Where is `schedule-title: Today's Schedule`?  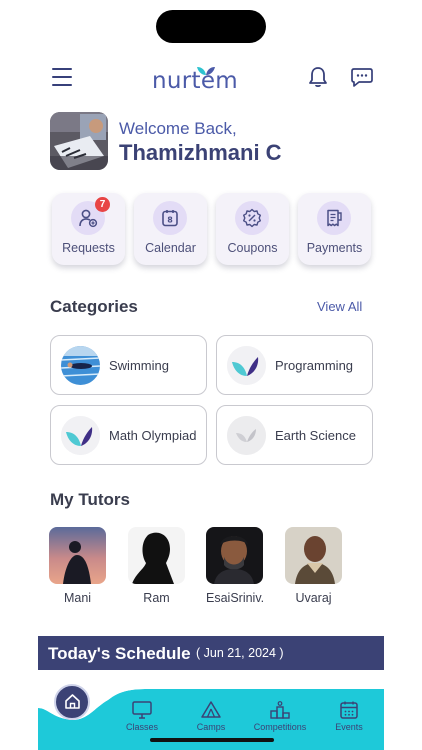
schedule-title: Today's Schedule is located at coordinates (119, 653).